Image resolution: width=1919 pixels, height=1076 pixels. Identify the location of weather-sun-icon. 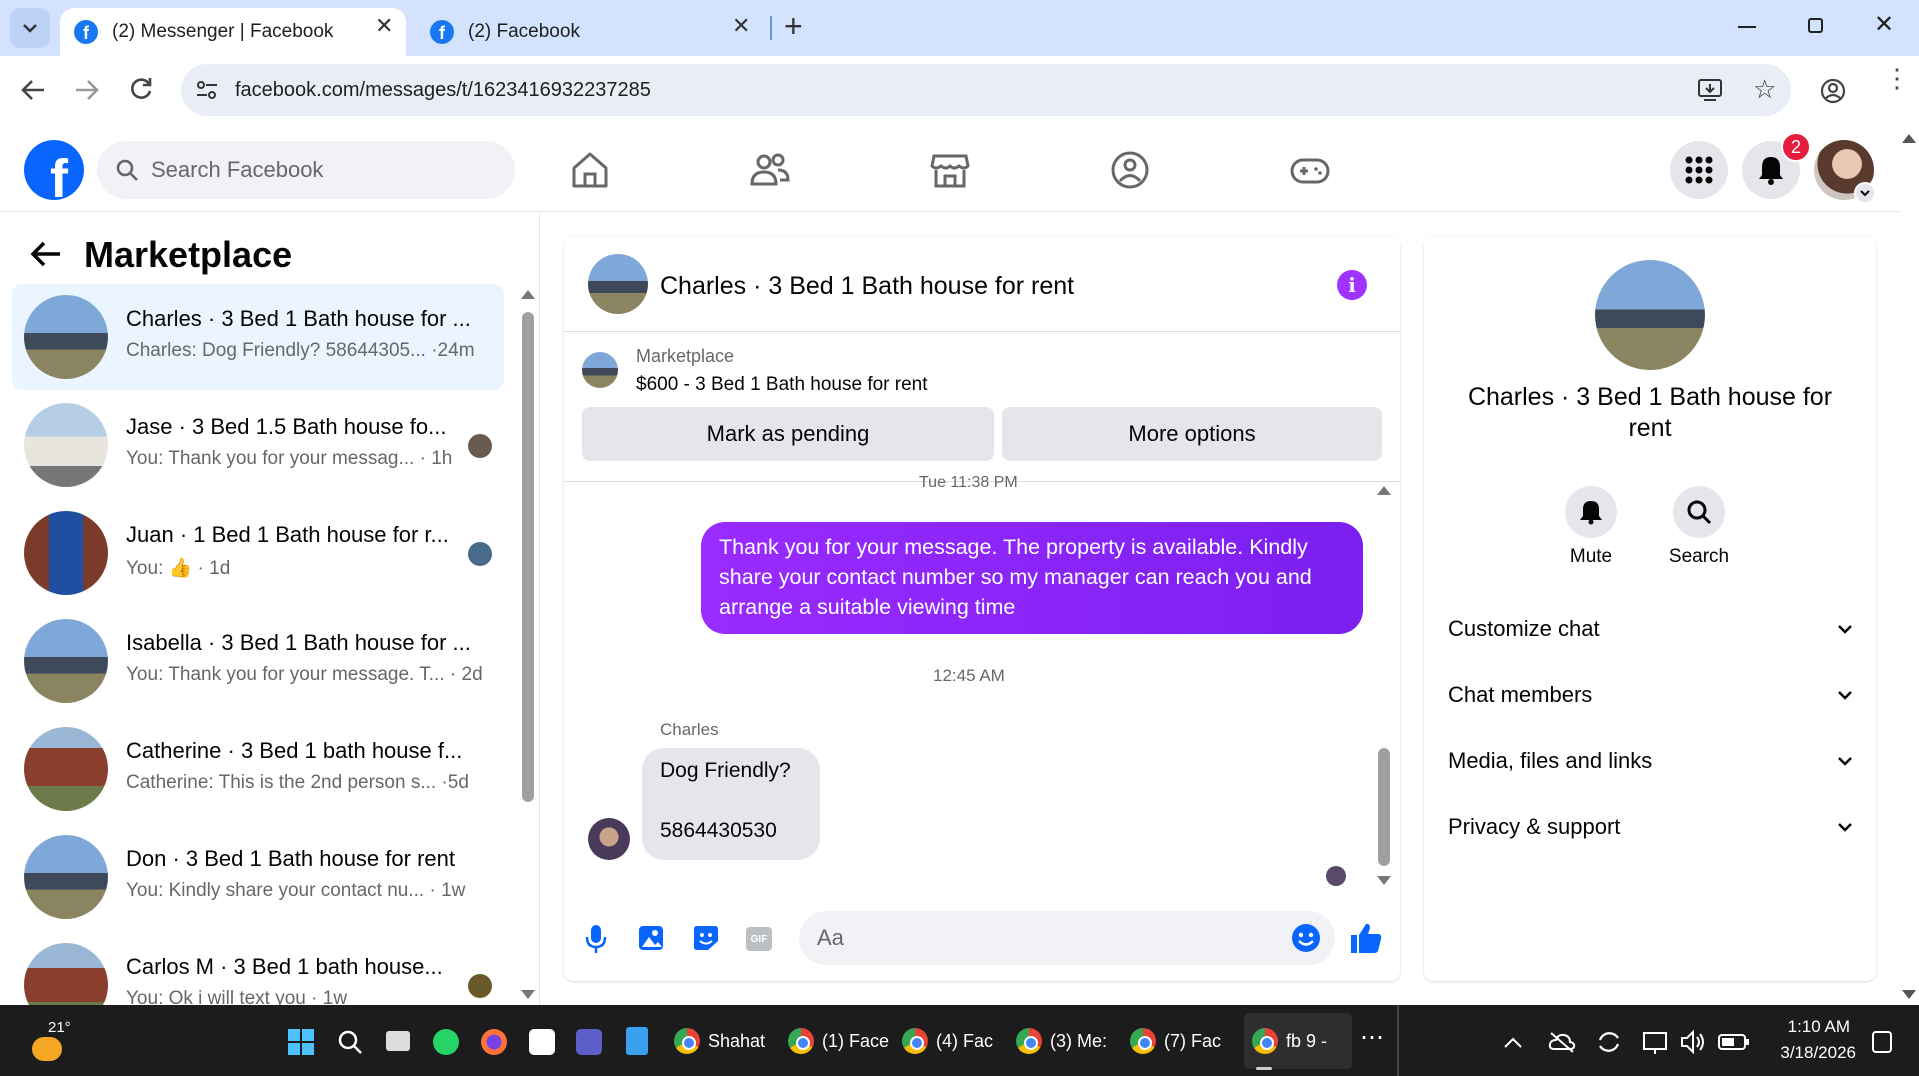
(47, 1049).